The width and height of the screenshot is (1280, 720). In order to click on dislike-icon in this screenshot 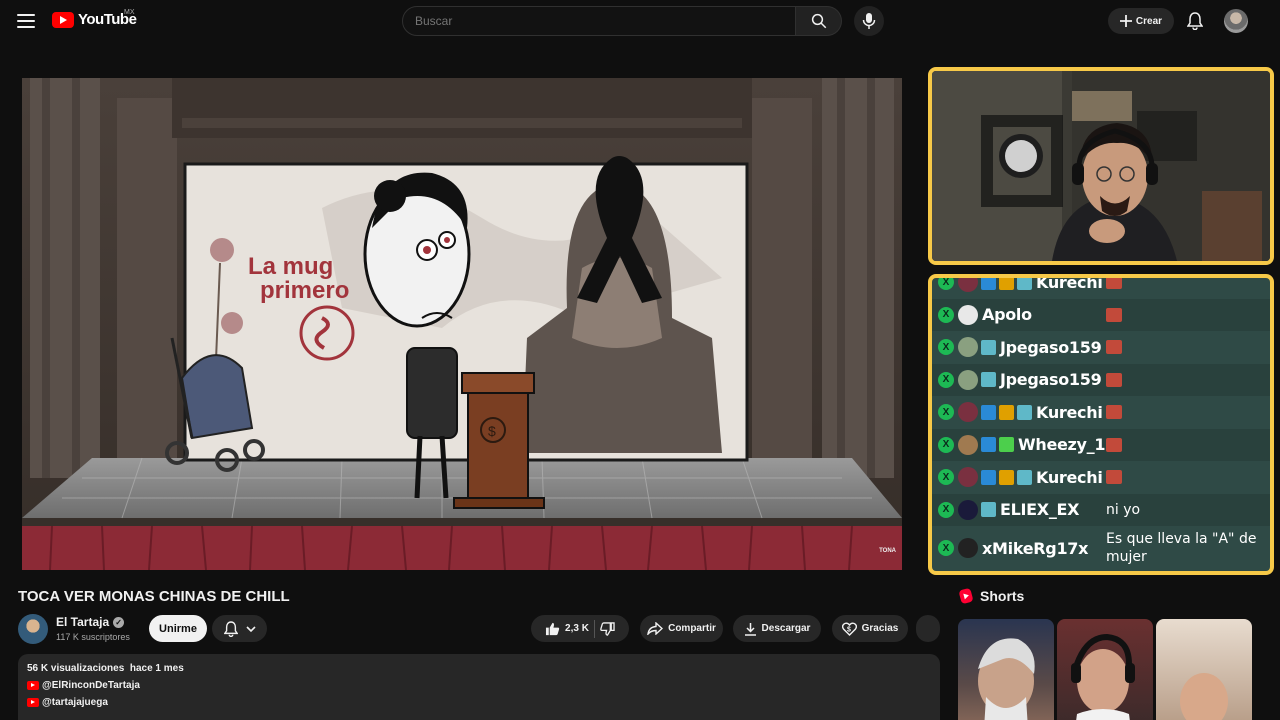, I will do `click(607, 628)`.